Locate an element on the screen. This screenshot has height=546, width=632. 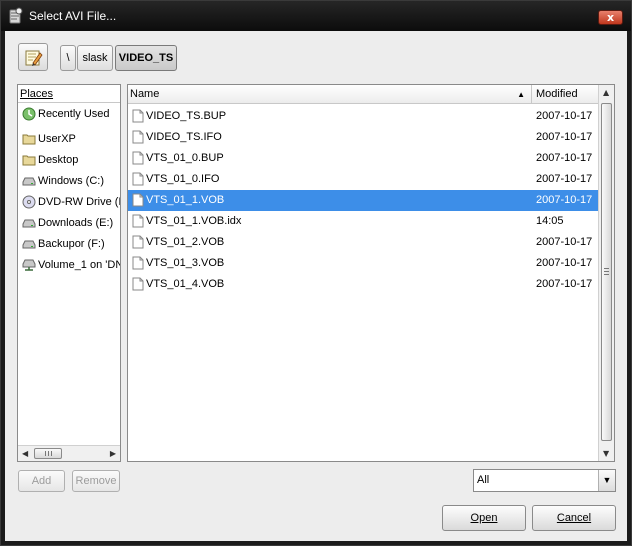
type-location-button is located at coordinates (33, 57).